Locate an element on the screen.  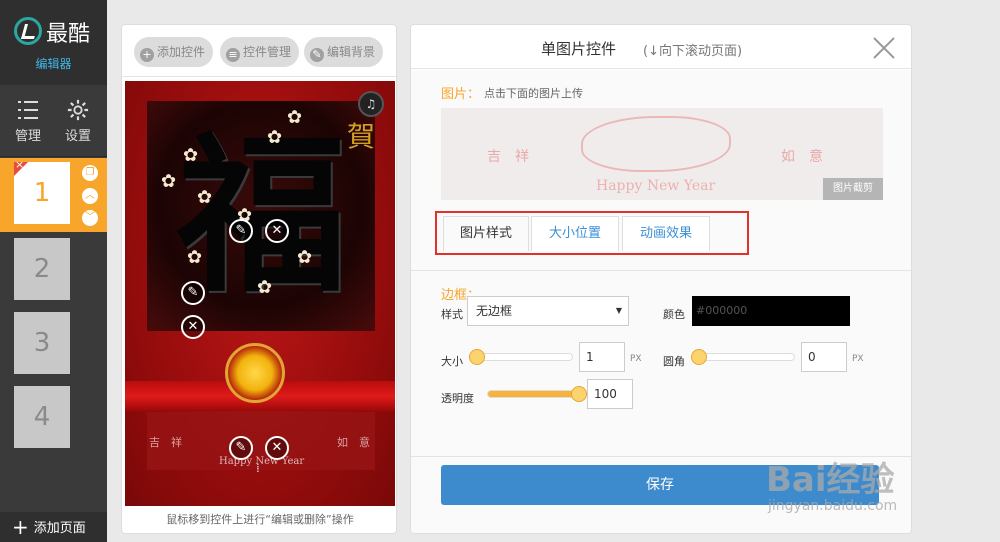
page-item-1: 1 ❐ ︿ ﹀ is located at coordinates (53, 195).